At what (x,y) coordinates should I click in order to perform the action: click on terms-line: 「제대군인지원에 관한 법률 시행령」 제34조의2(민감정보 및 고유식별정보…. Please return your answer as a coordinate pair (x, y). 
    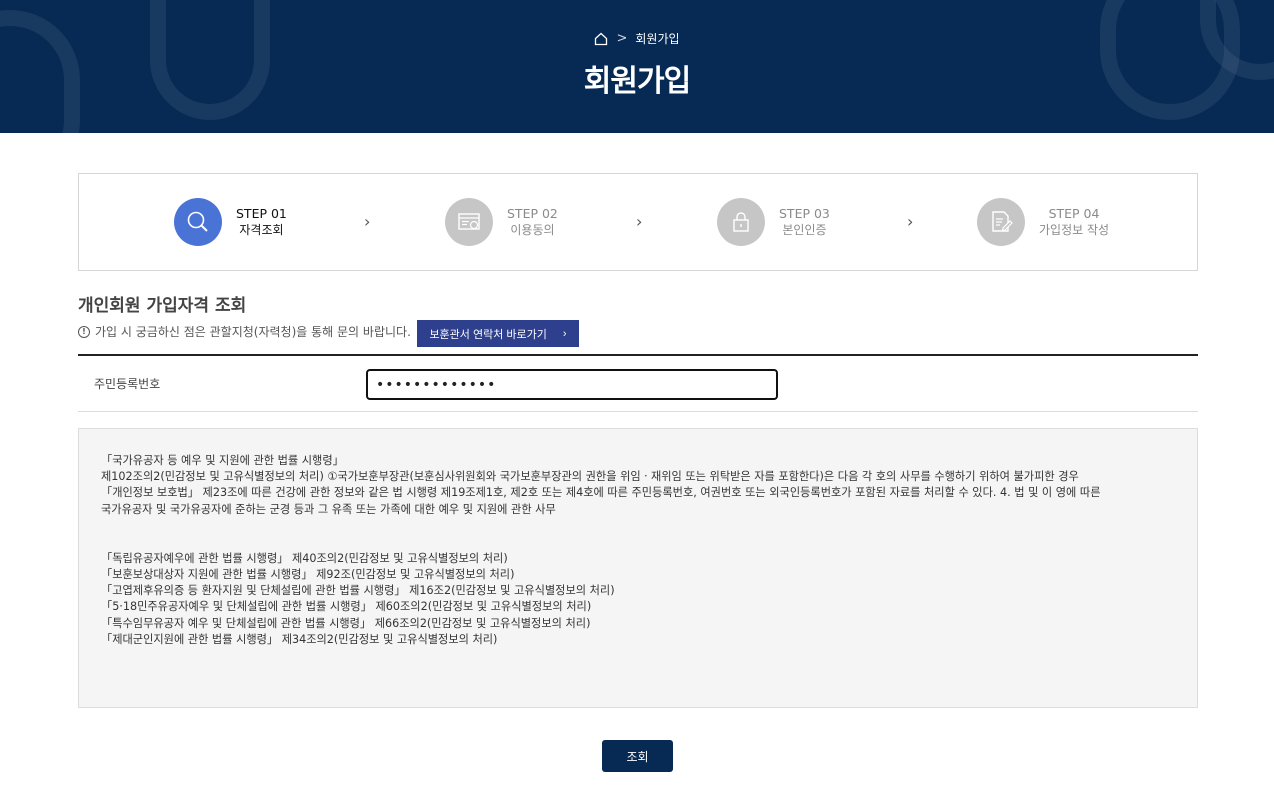
    Looking at the image, I should click on (299, 639).